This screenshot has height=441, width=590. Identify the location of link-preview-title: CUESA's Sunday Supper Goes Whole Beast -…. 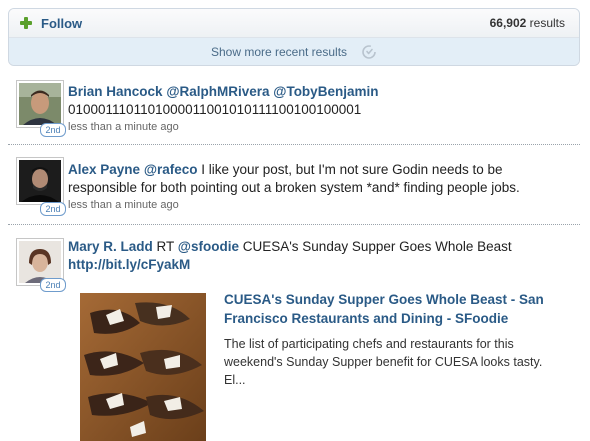
(399, 309).